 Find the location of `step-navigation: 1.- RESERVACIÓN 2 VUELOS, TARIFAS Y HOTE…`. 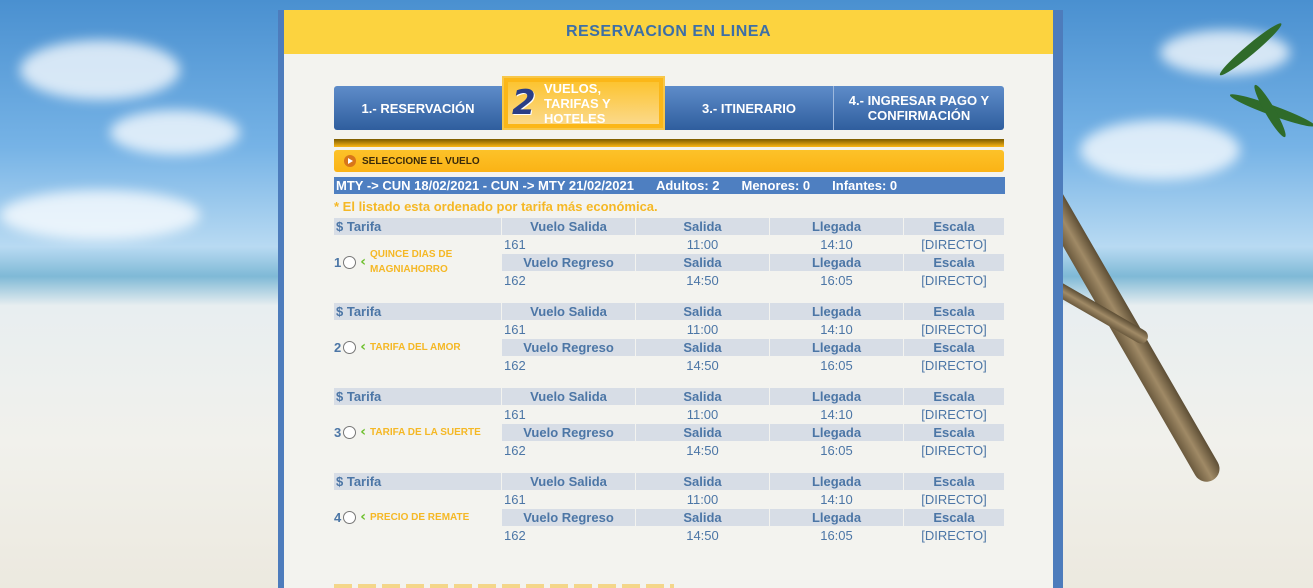

step-navigation: 1.- RESERVACIÓN 2 VUELOS, TARIFAS Y HOTE… is located at coordinates (669, 103).